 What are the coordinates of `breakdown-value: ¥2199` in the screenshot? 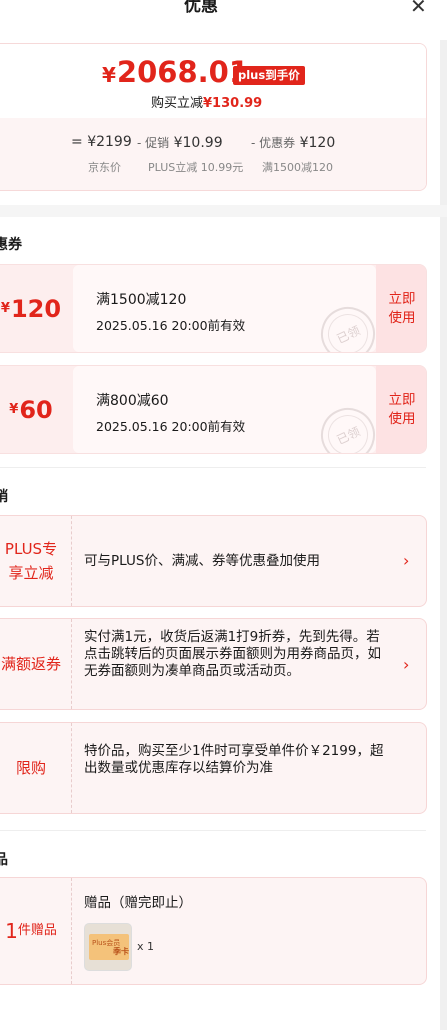 It's located at (109, 142).